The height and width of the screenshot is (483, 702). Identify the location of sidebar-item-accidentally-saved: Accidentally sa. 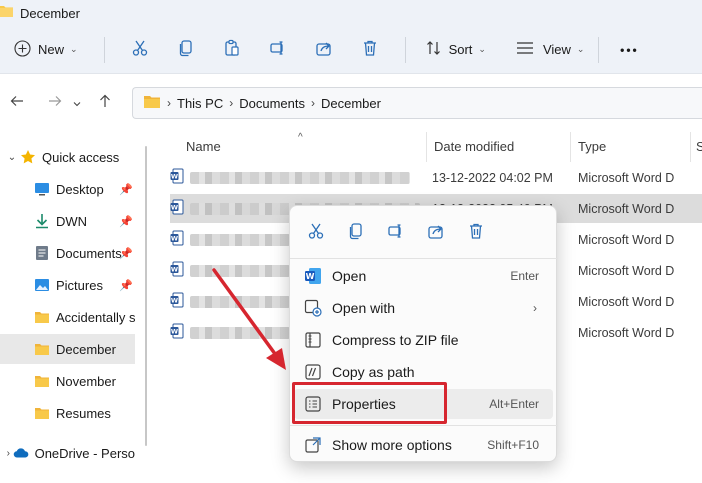
(67, 317).